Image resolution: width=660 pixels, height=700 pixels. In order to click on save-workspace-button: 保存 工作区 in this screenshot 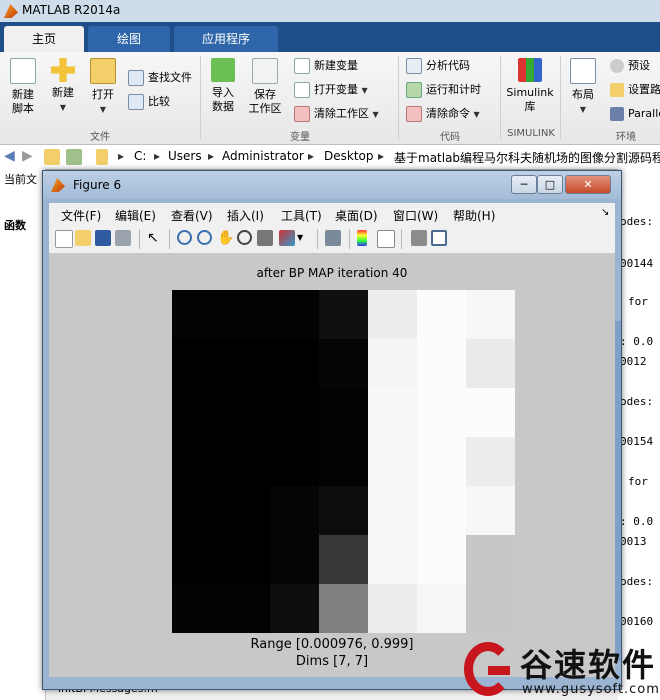, I will do `click(265, 87)`.